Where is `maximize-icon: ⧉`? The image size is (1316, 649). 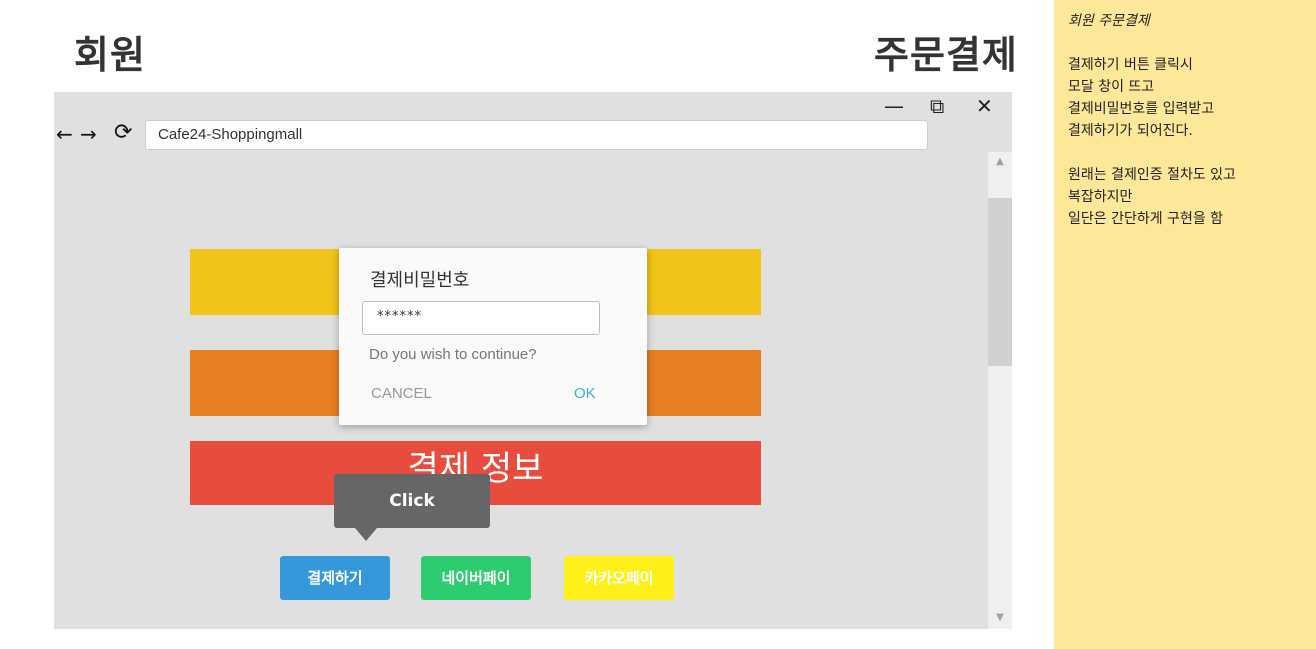 maximize-icon: ⧉ is located at coordinates (937, 106).